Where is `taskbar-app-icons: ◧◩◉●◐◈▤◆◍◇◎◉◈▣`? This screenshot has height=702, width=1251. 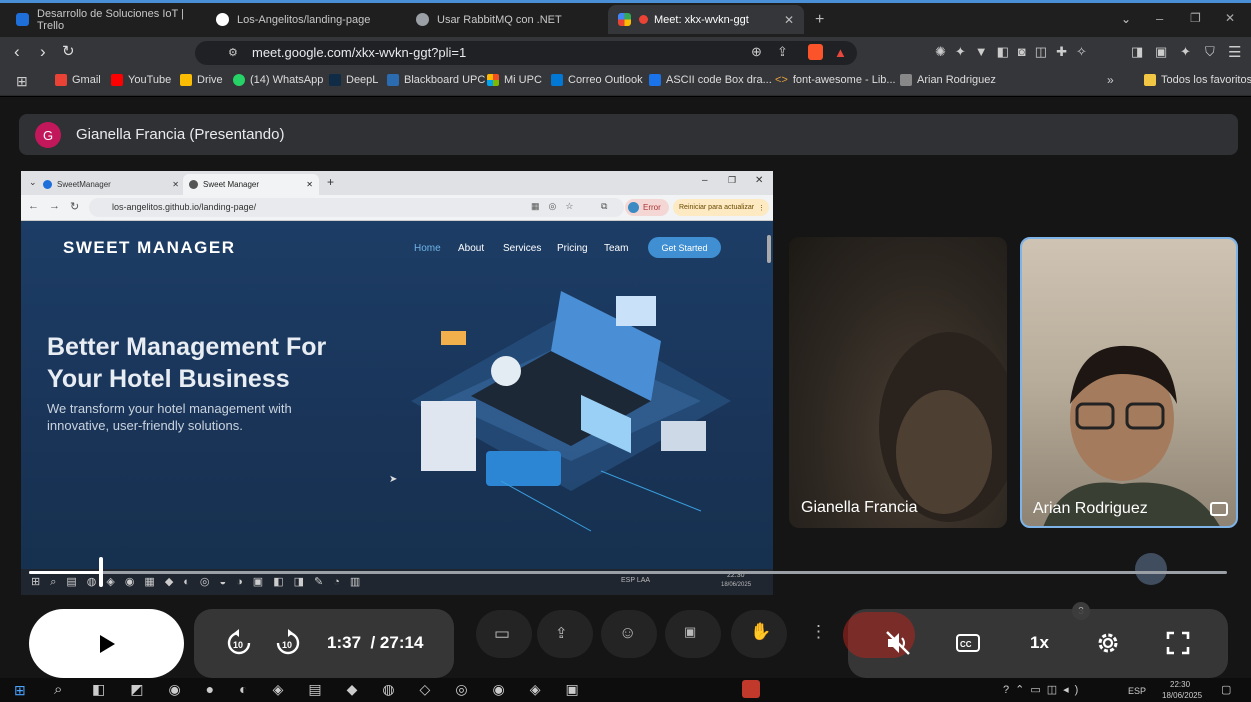
taskbar-app-icons: ◧◩◉●◐◈▤◆◍◇◎◉◈▣ is located at coordinates (348, 689).